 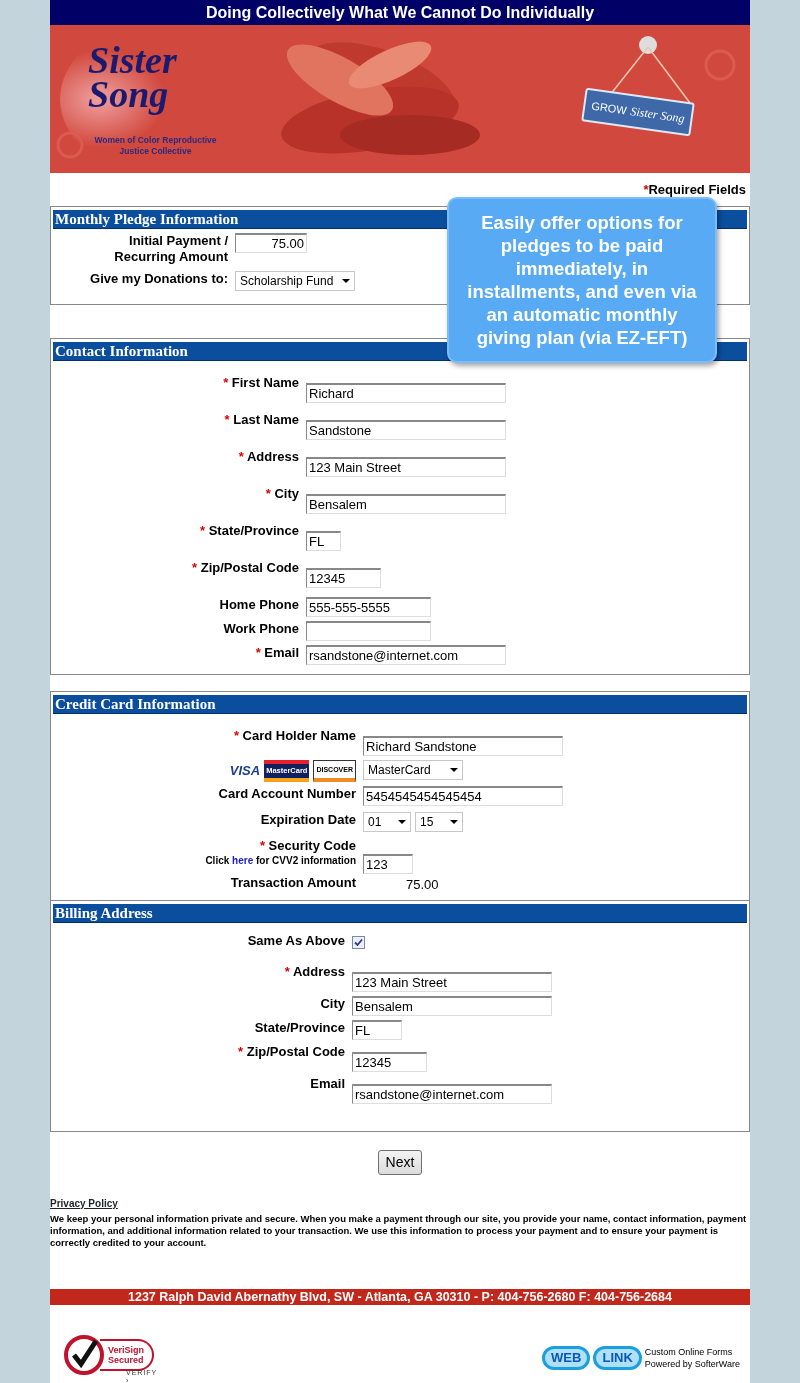 What do you see at coordinates (155, 146) in the screenshot?
I see `logo-tagline: Women of Color Reproductive Justice Collective` at bounding box center [155, 146].